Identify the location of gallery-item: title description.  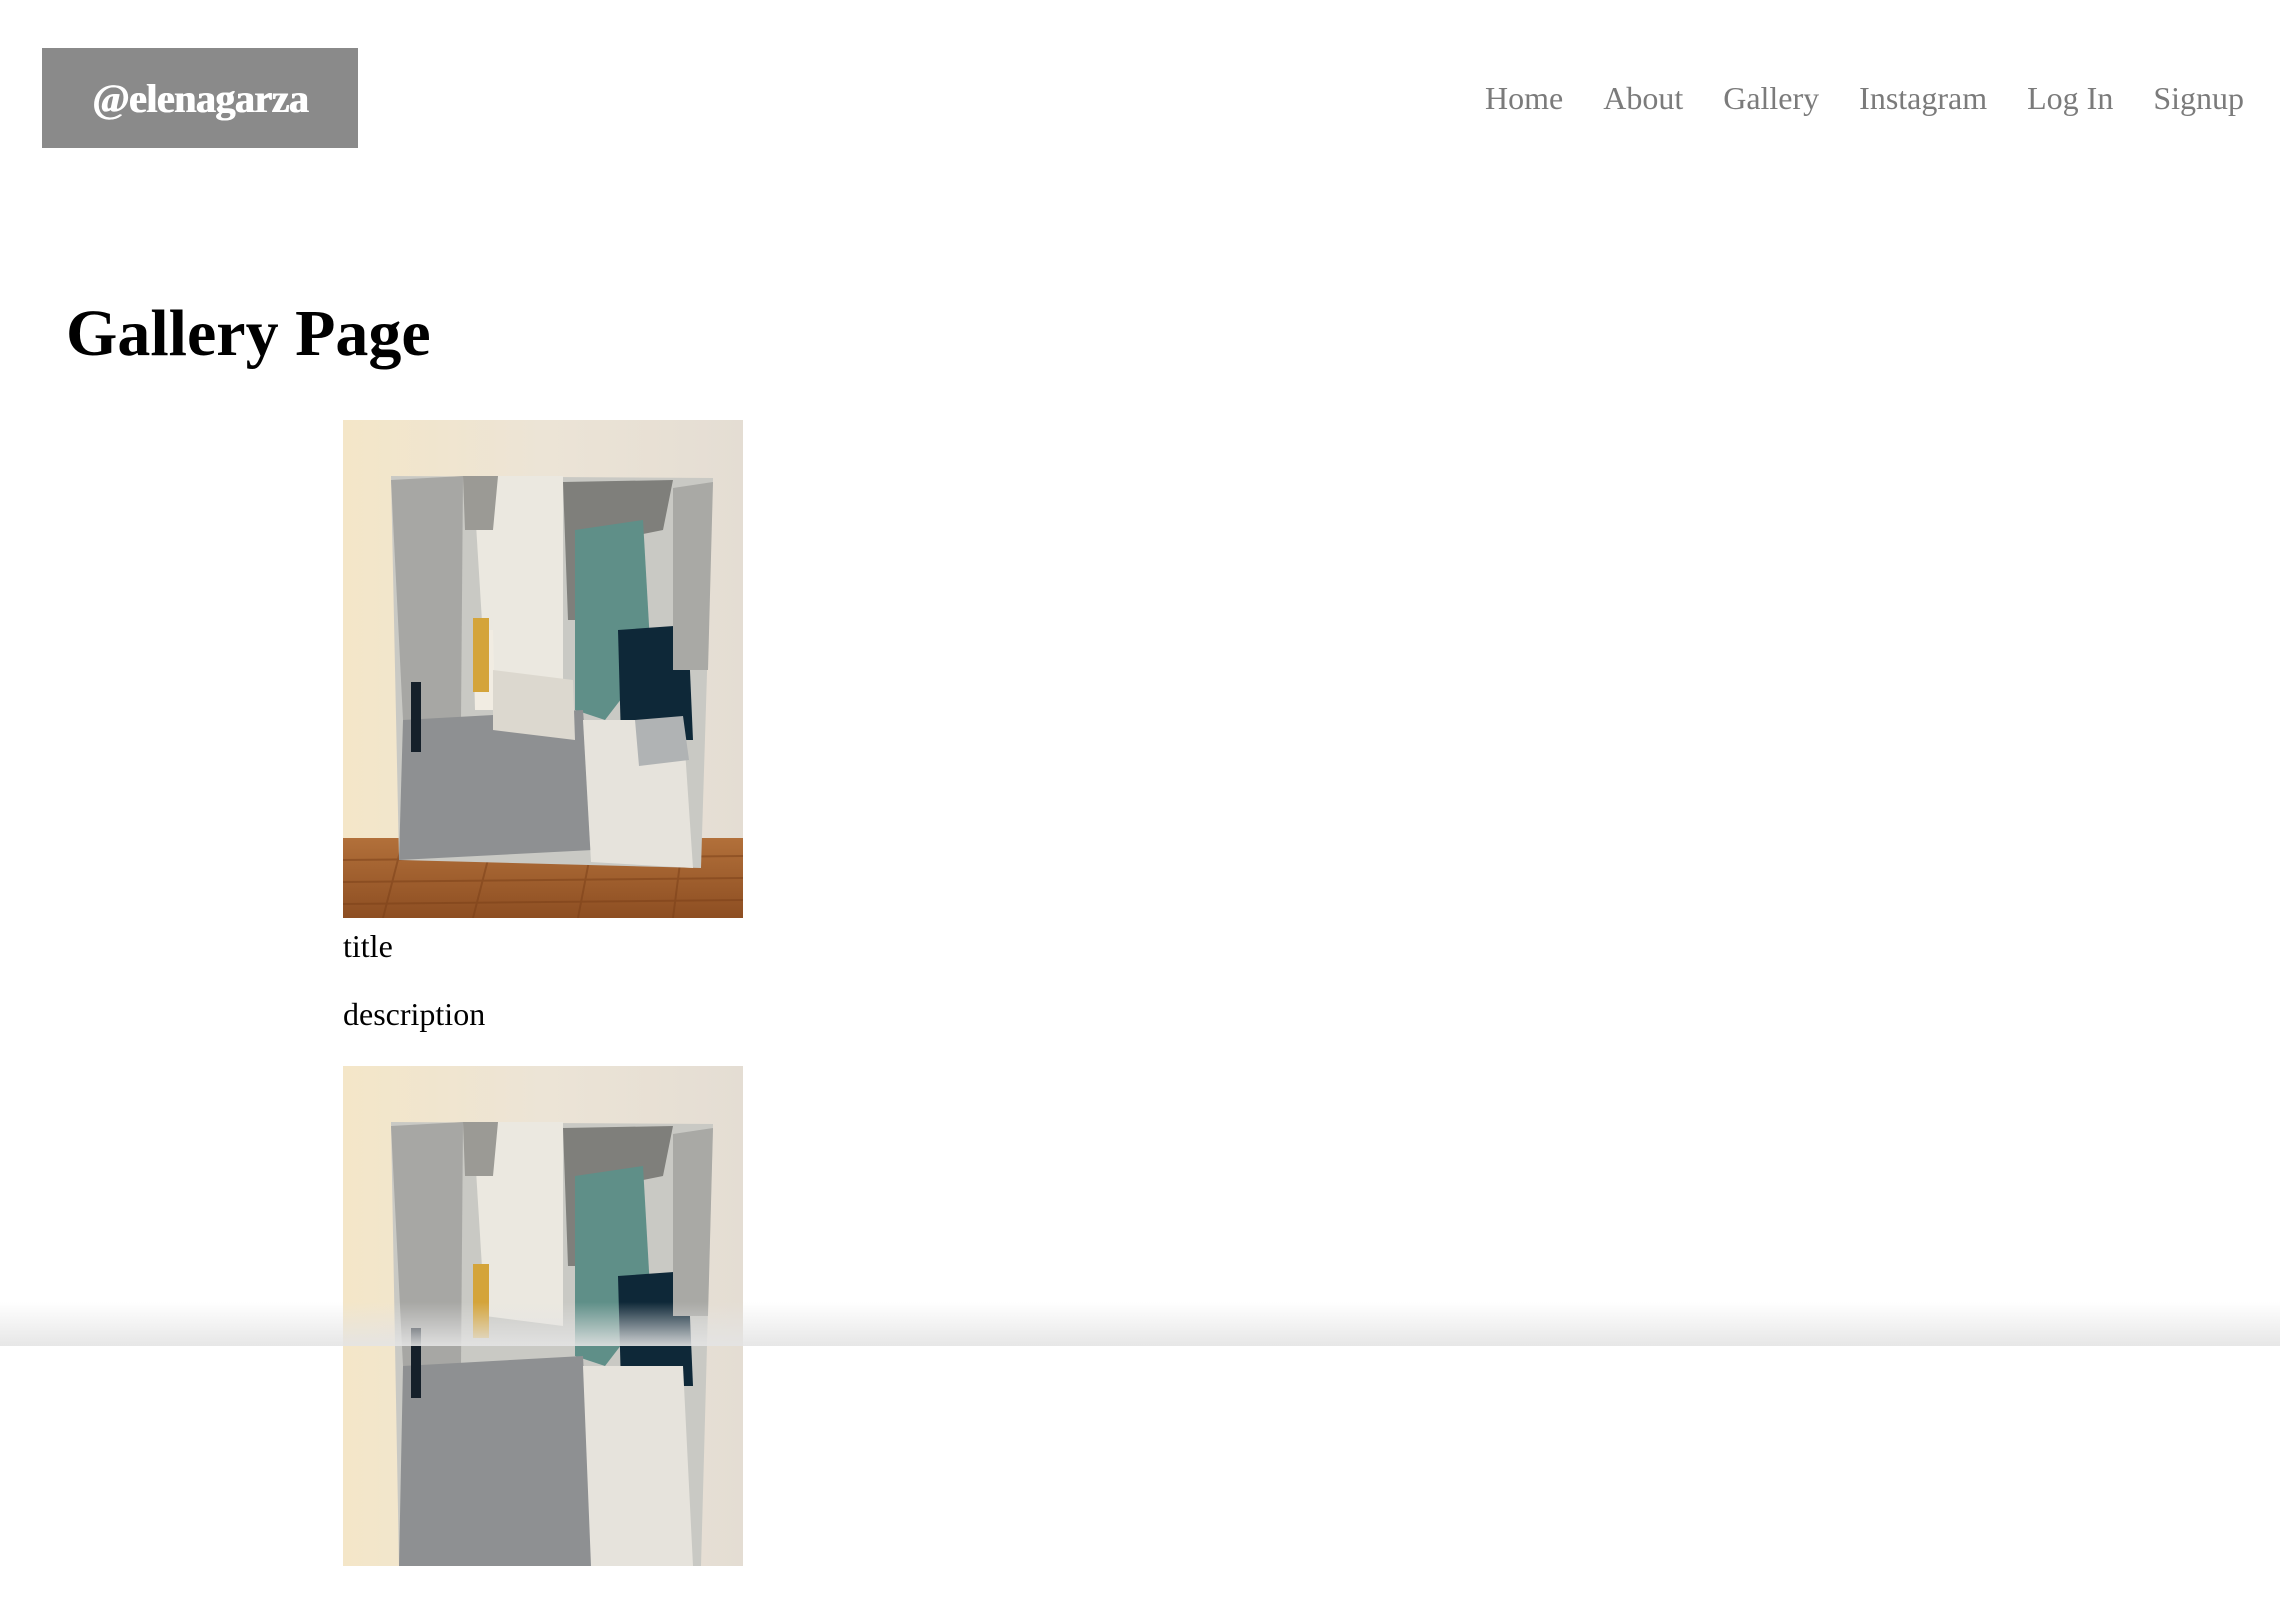
(543, 726).